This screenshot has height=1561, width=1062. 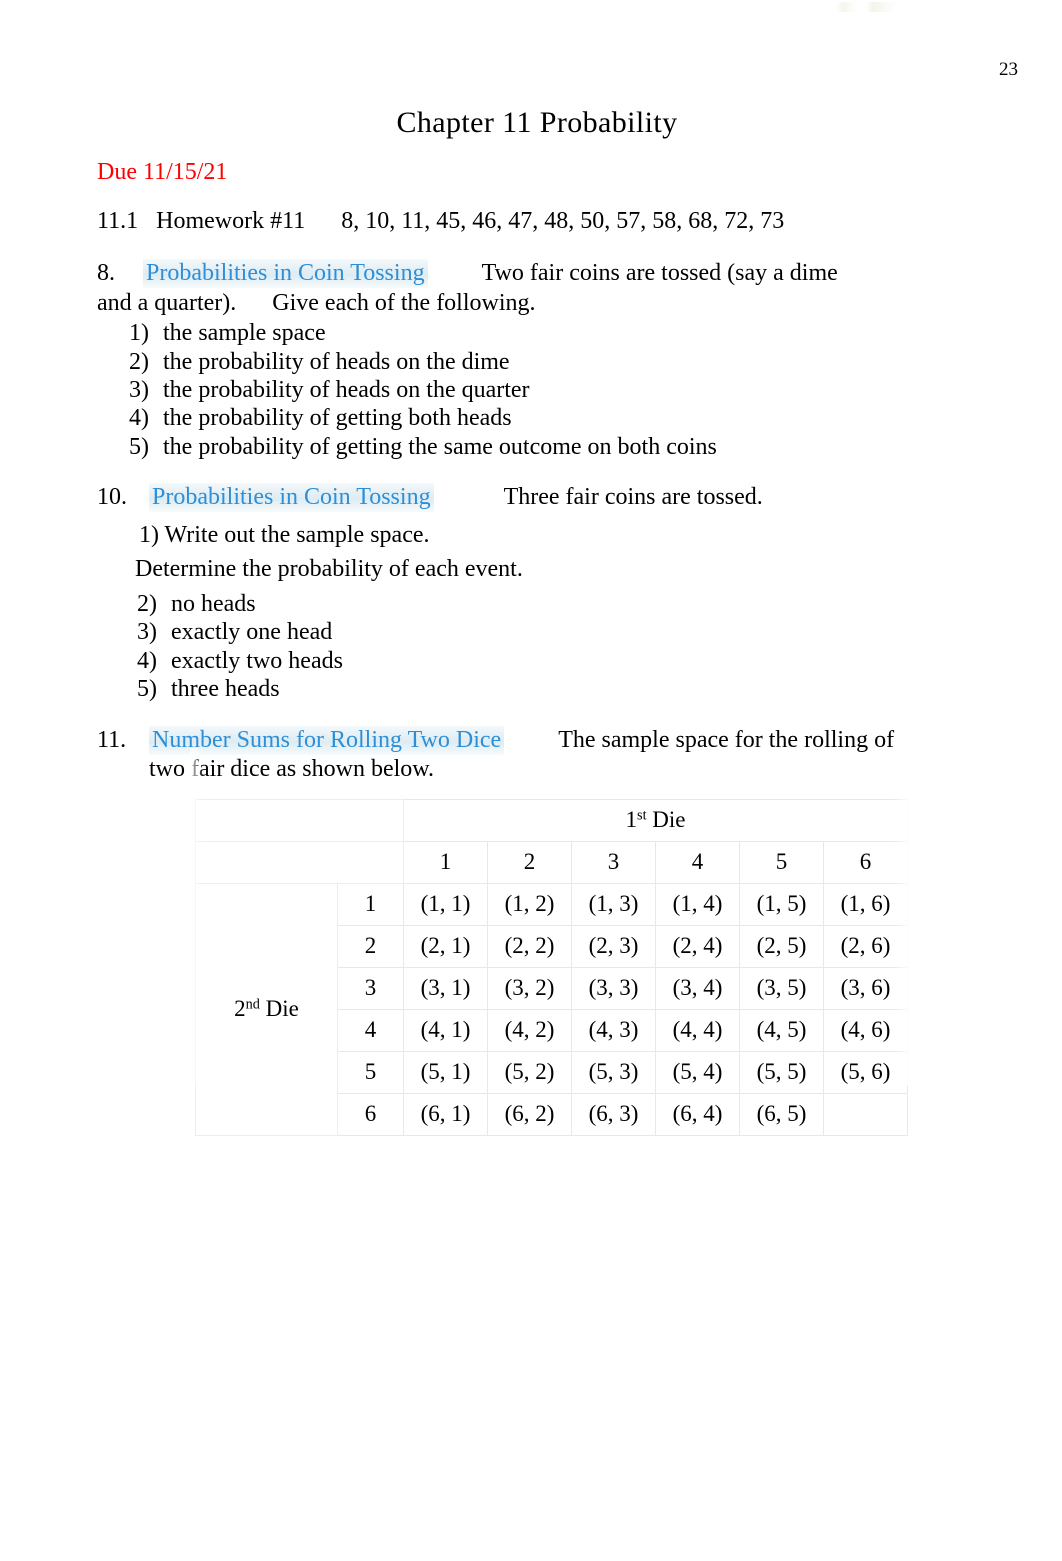 I want to click on table-cell: (6, 1), so click(x=445, y=1114).